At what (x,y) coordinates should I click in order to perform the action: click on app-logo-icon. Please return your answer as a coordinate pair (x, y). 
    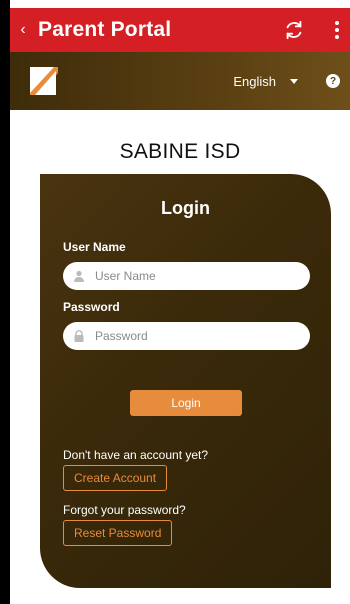
    Looking at the image, I should click on (44, 81).